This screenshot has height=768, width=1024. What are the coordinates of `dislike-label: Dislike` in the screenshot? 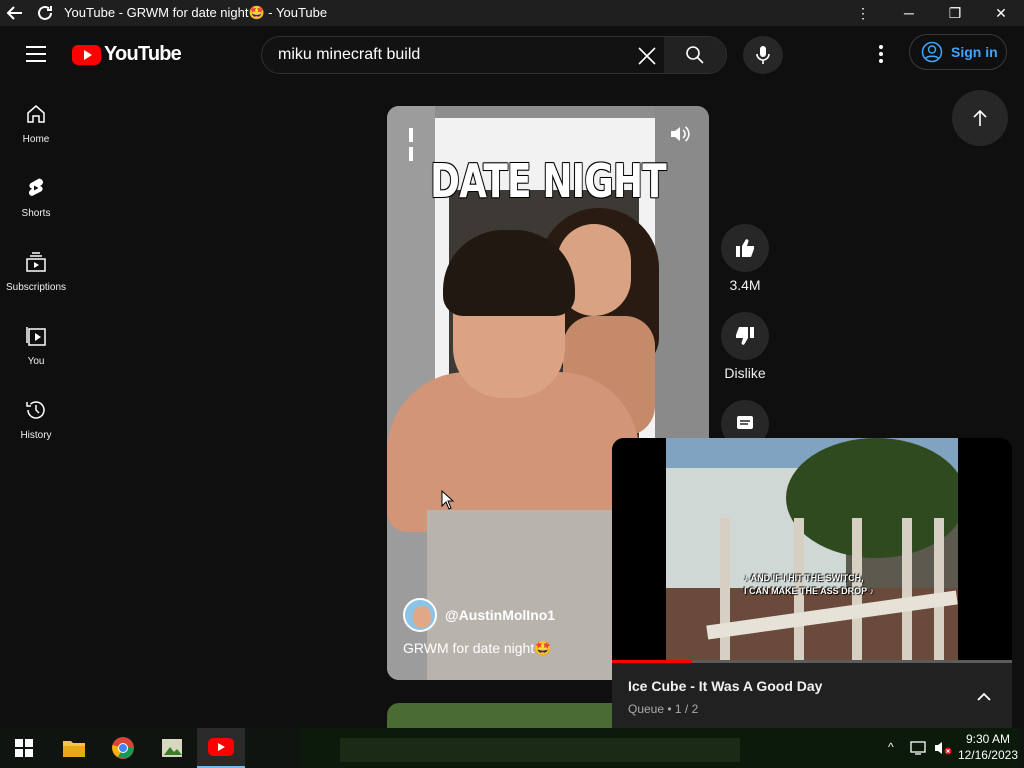 It's located at (745, 373).